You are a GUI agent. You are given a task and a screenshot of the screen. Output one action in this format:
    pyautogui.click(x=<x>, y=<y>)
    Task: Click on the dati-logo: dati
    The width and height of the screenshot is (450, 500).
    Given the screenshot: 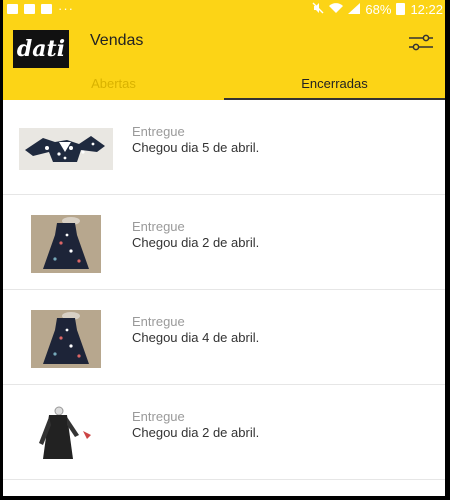 What is the action you would take?
    pyautogui.click(x=41, y=49)
    